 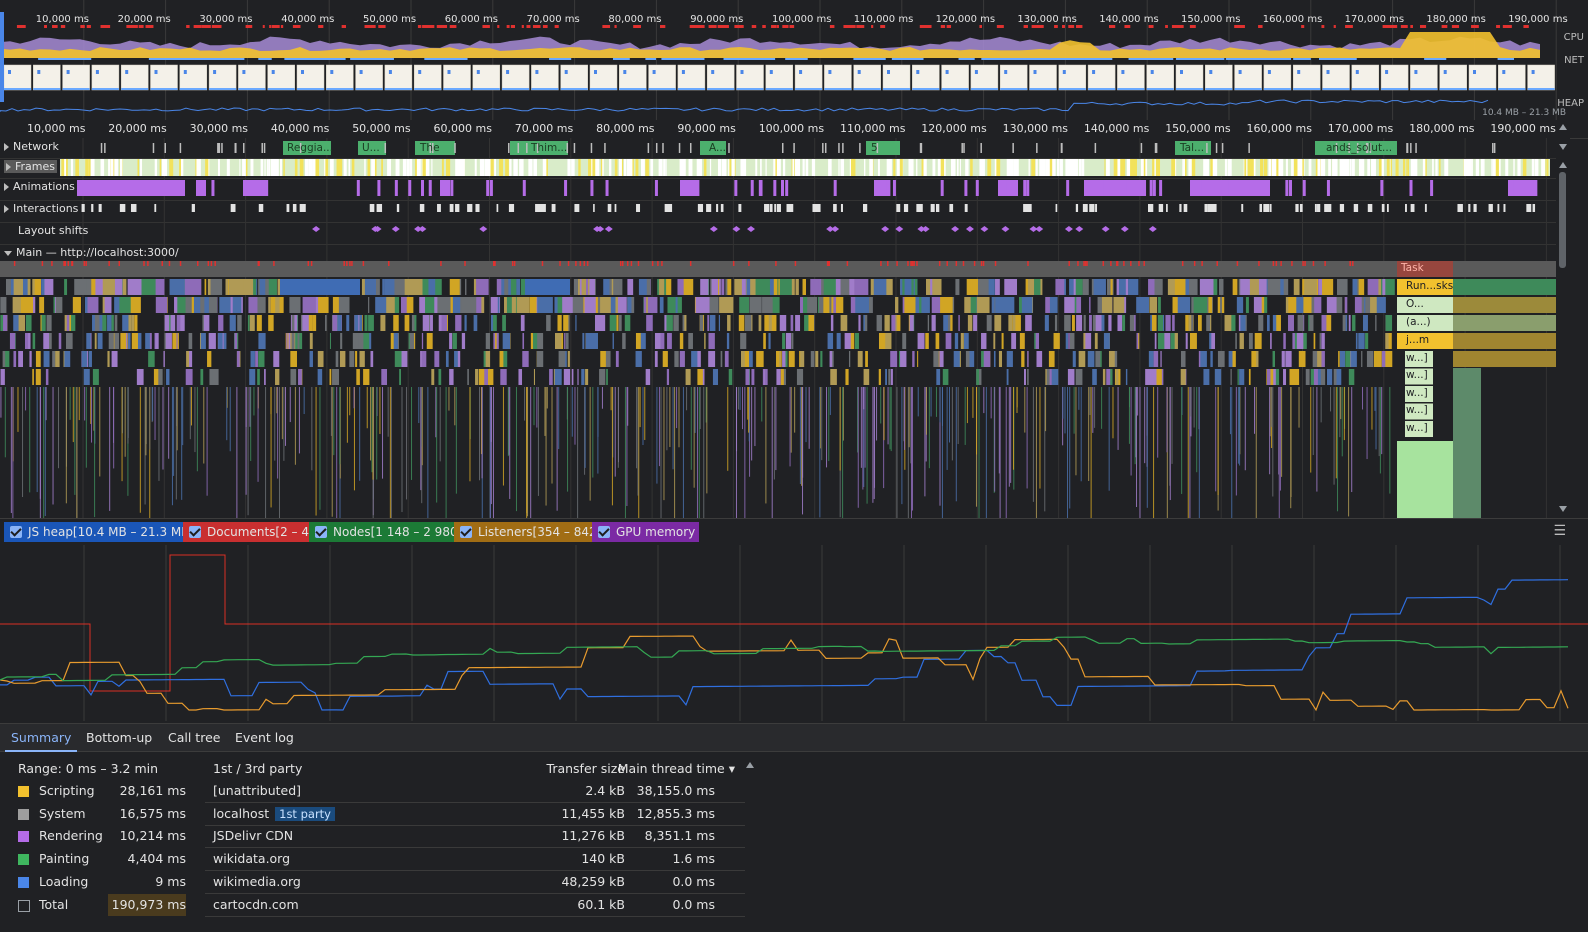 What do you see at coordinates (1559, 531) in the screenshot?
I see `menu-icon: ☰` at bounding box center [1559, 531].